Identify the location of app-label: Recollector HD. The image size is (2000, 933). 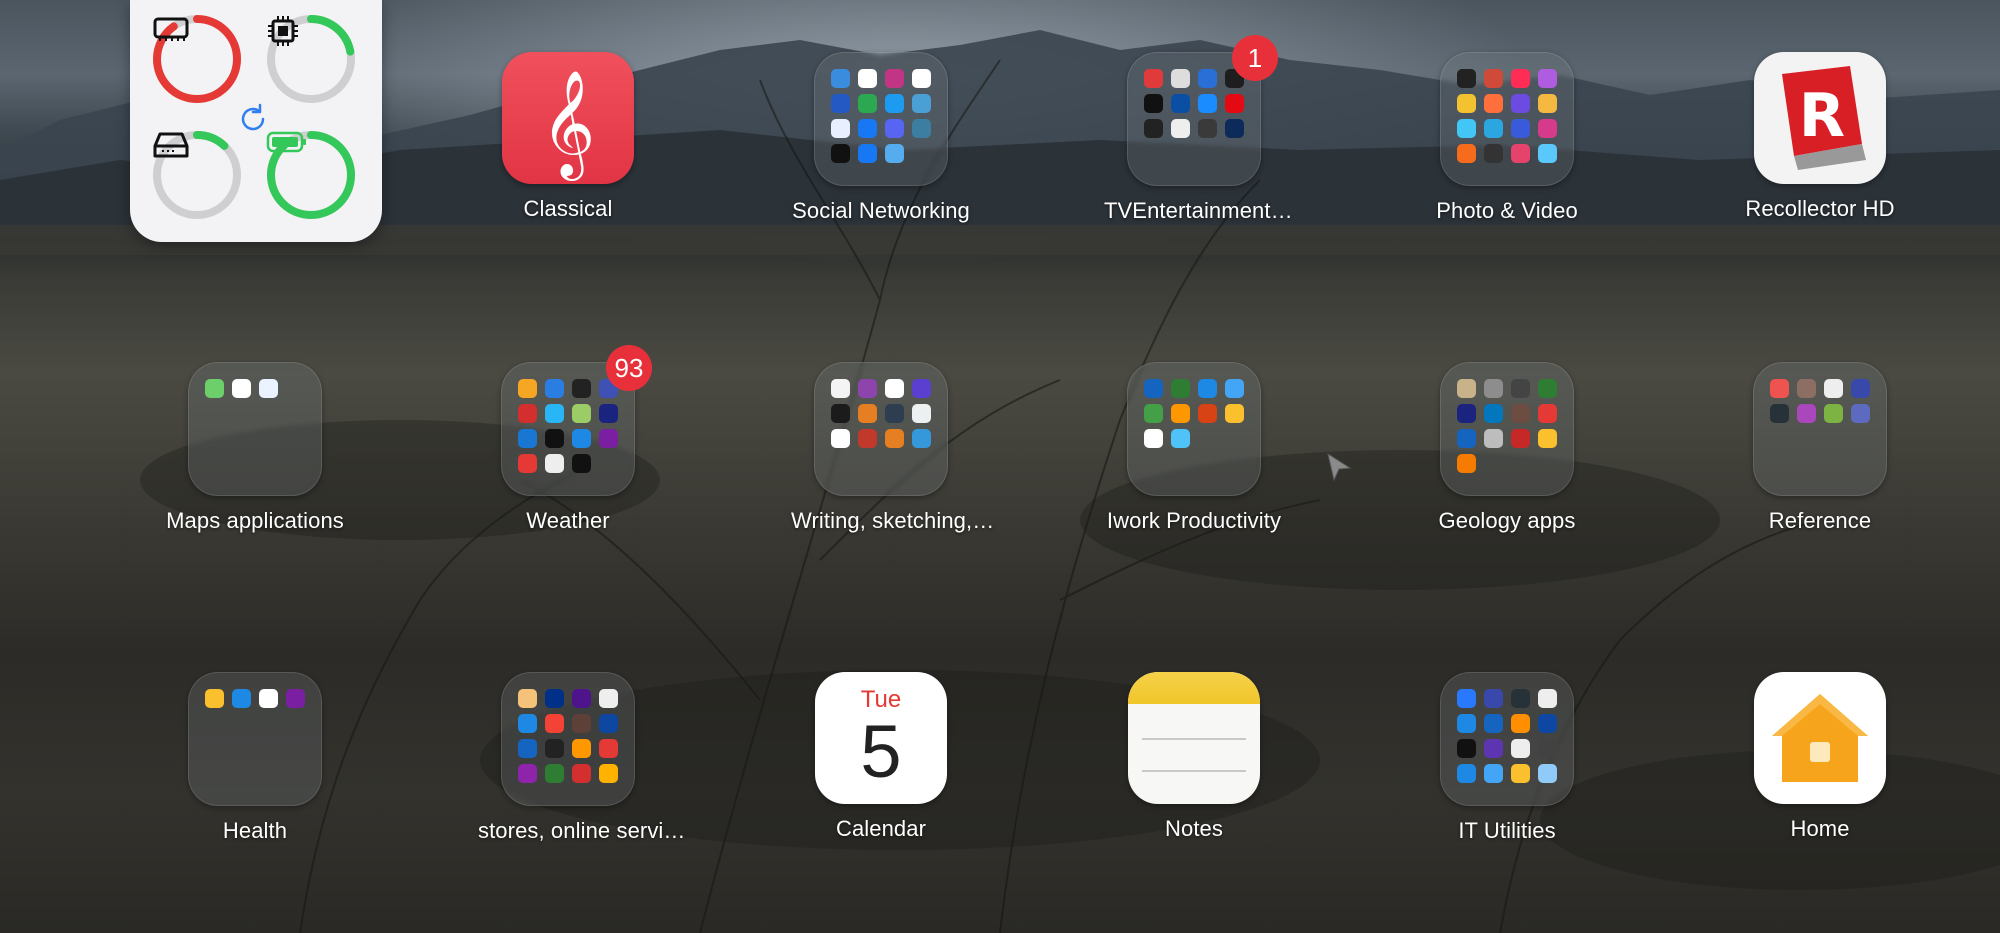
(1820, 208).